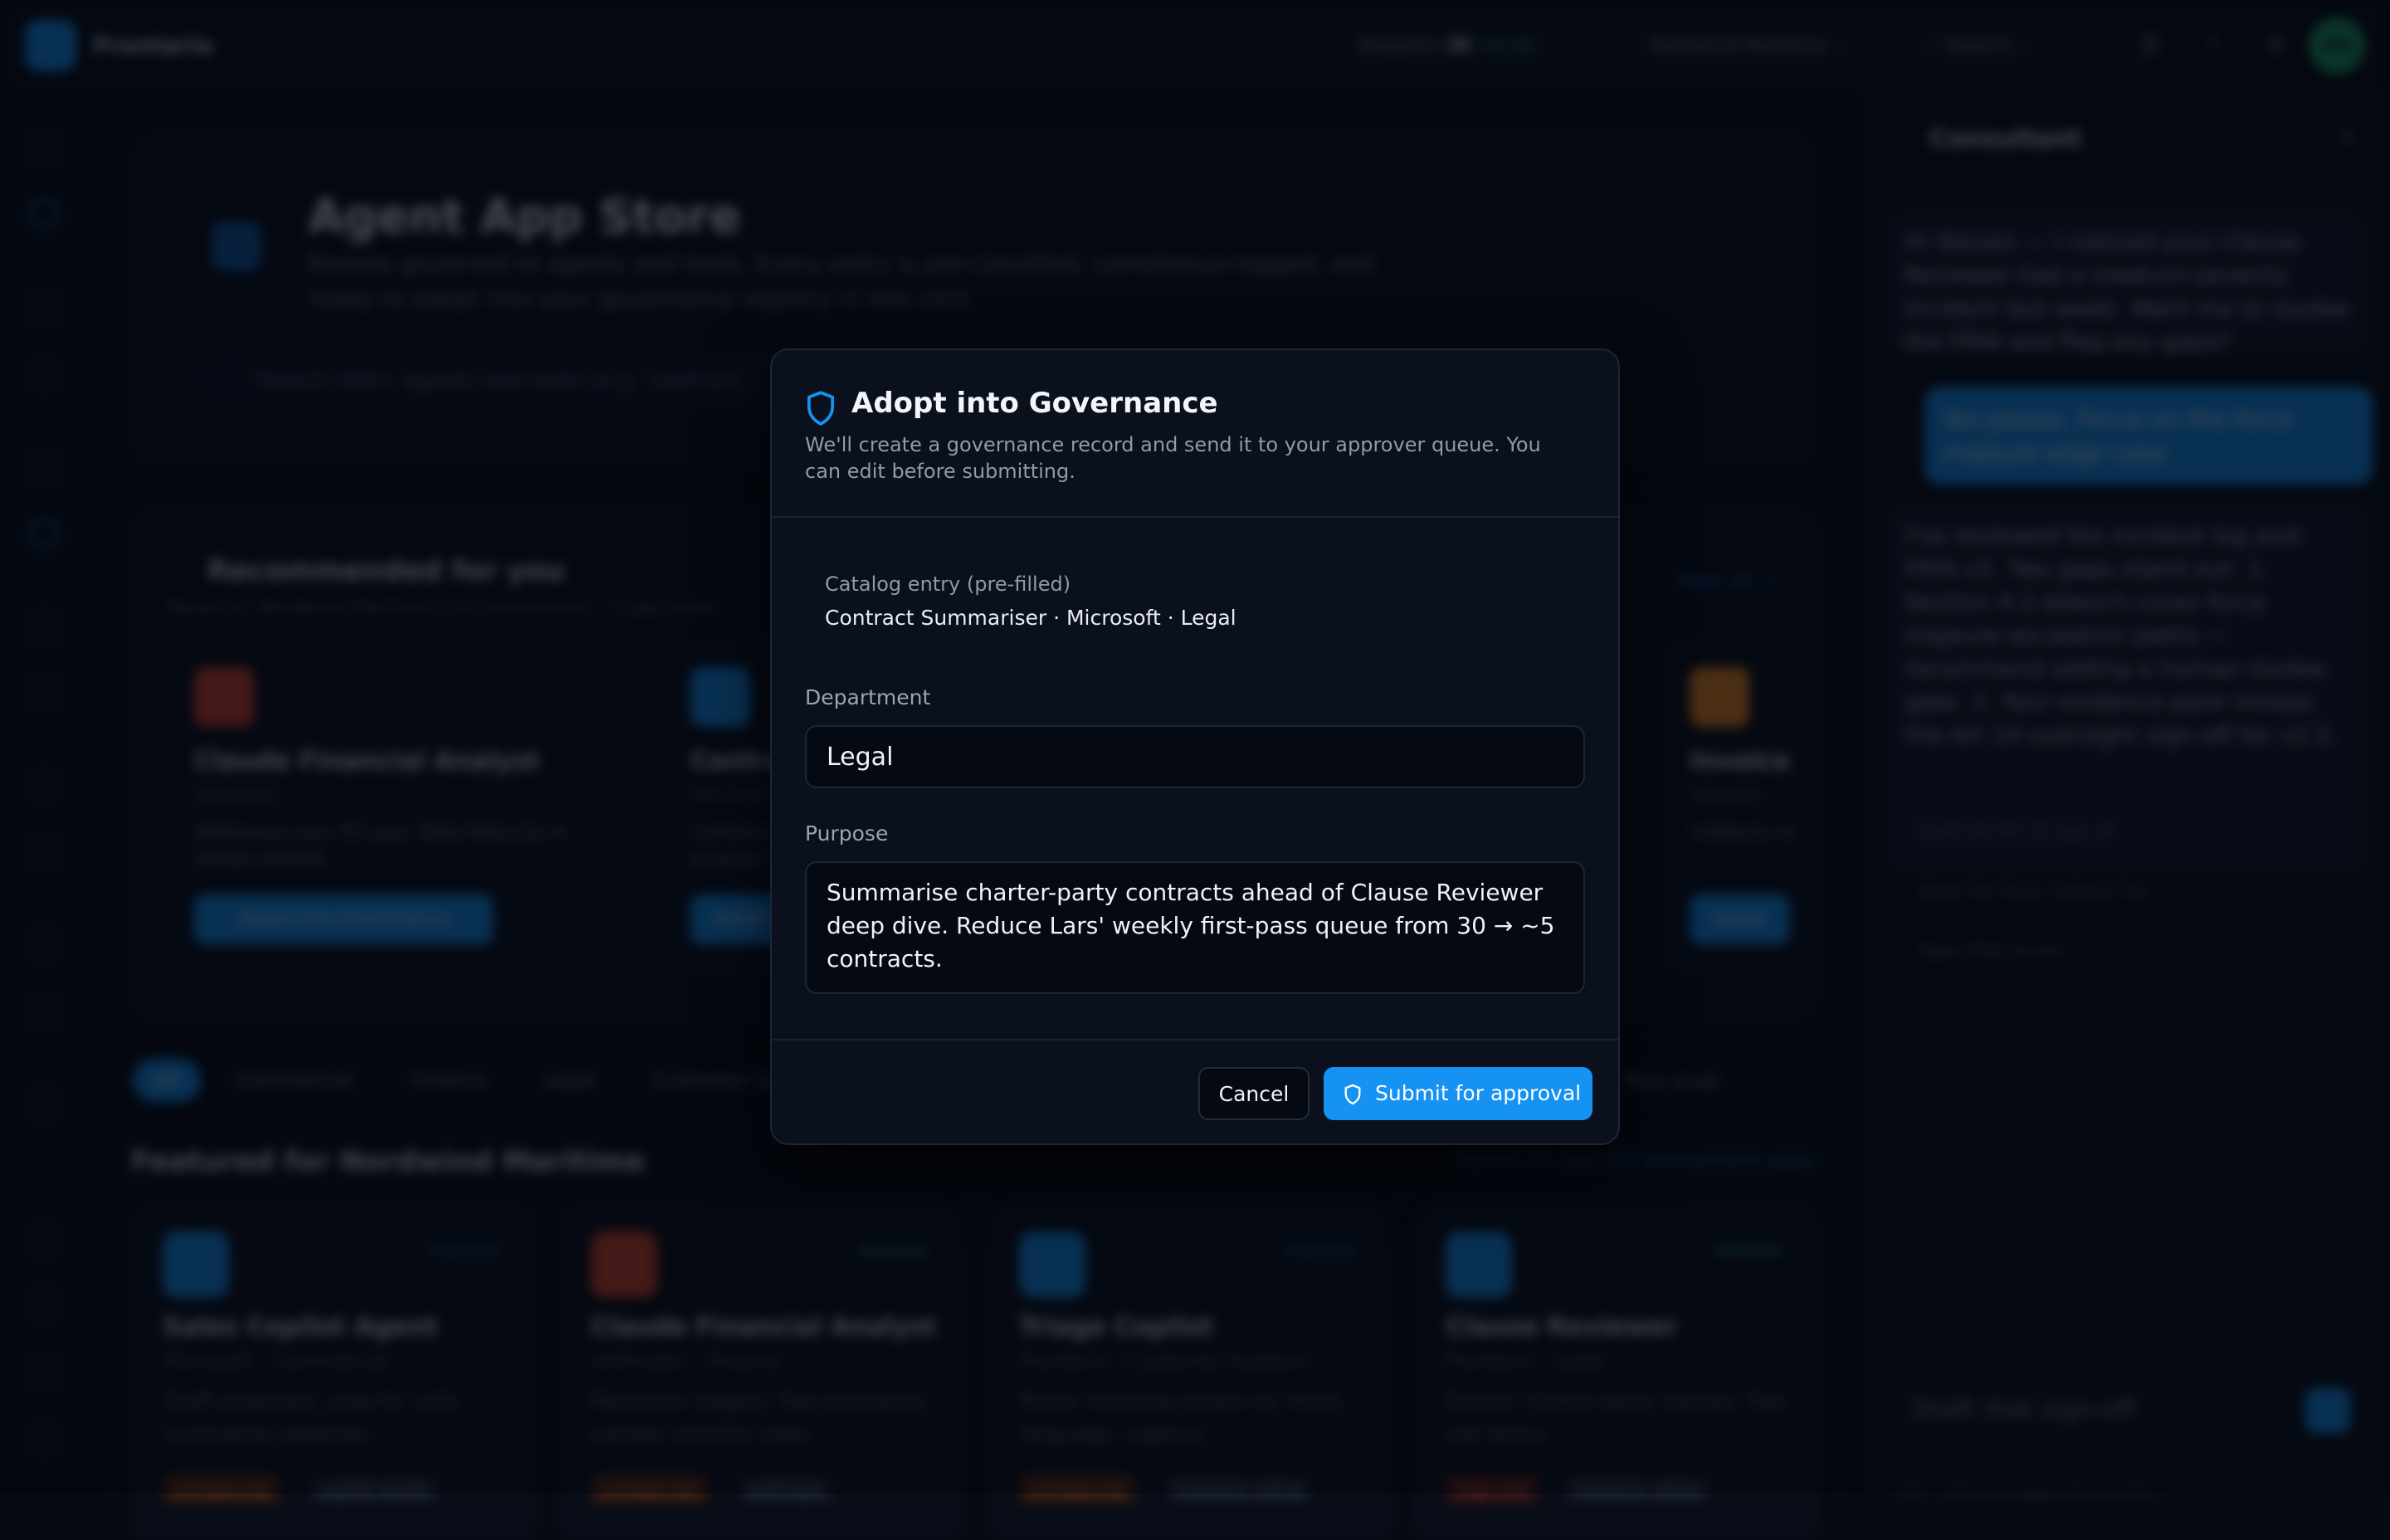 This screenshot has width=2390, height=1540. Describe the element at coordinates (1195, 756) in the screenshot. I see `department-field` at that location.